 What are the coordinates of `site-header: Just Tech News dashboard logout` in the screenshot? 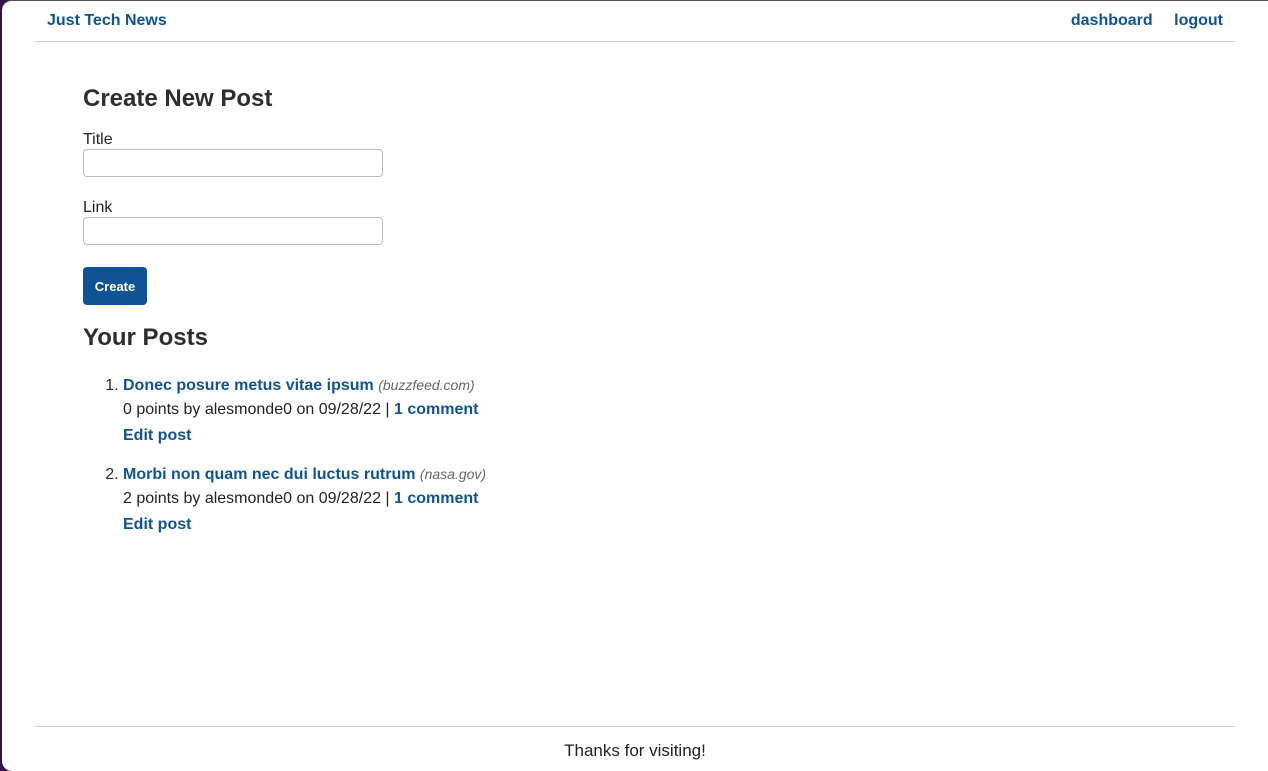 It's located at (635, 21).